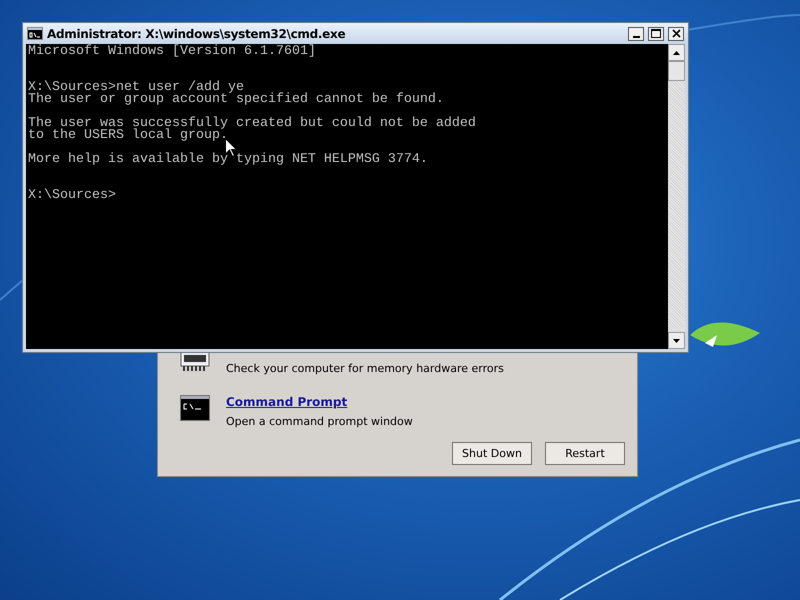 This screenshot has width=800, height=600. What do you see at coordinates (236, 100) in the screenshot?
I see `console-line: The user or group account specified cannot be found.` at bounding box center [236, 100].